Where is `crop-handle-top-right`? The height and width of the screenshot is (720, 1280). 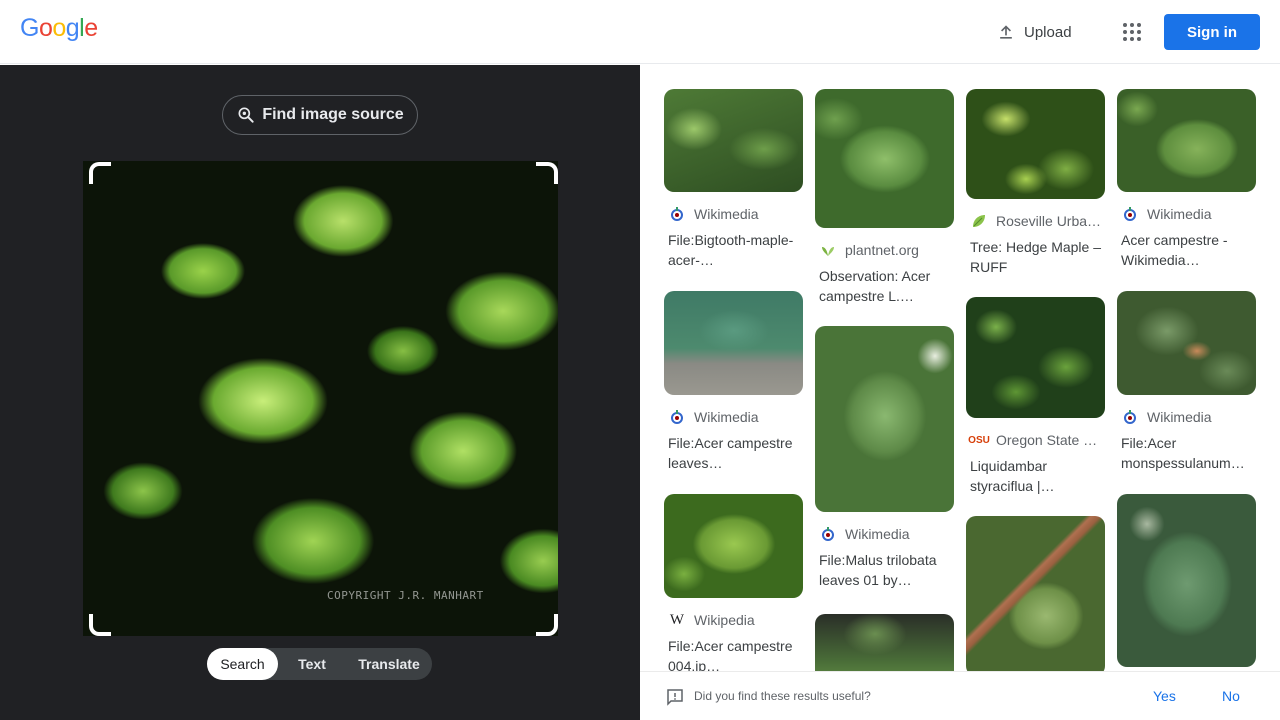
crop-handle-top-right is located at coordinates (547, 173).